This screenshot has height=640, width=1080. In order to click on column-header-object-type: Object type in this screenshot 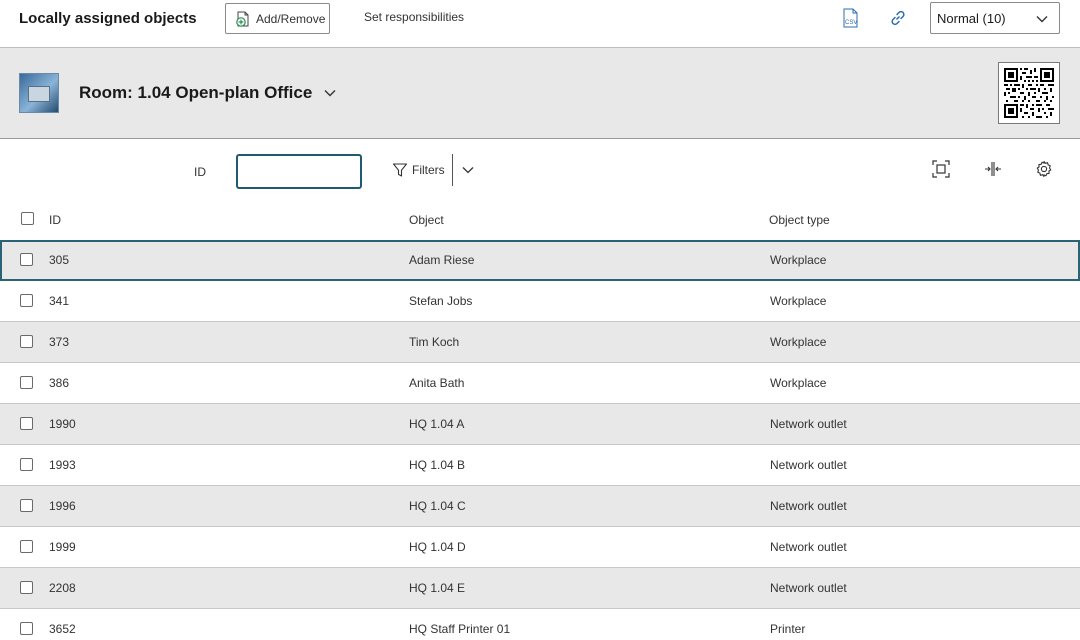, I will do `click(799, 220)`.